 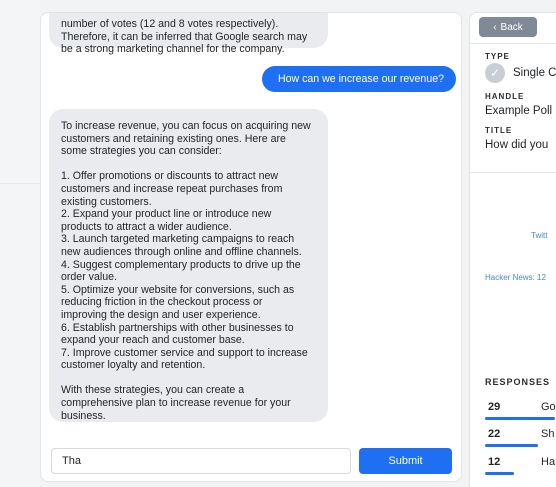 I want to click on type-label: TYPE, so click(x=497, y=56).